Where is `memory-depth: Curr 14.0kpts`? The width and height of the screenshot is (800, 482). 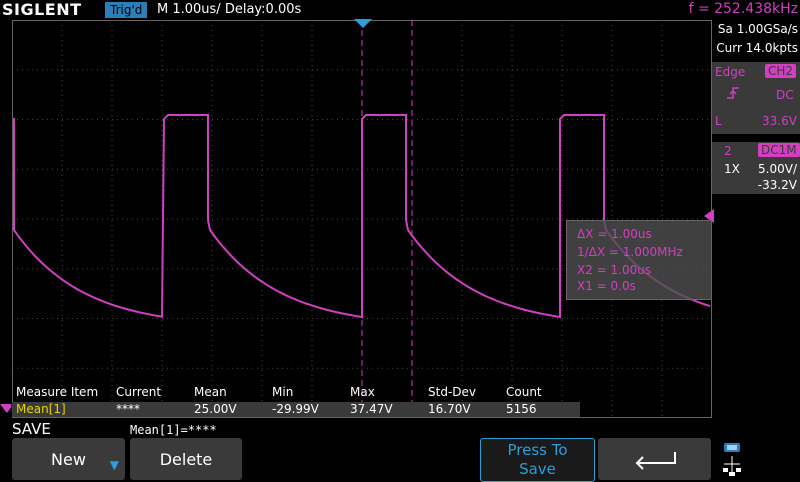 memory-depth: Curr 14.0kpts is located at coordinates (757, 48).